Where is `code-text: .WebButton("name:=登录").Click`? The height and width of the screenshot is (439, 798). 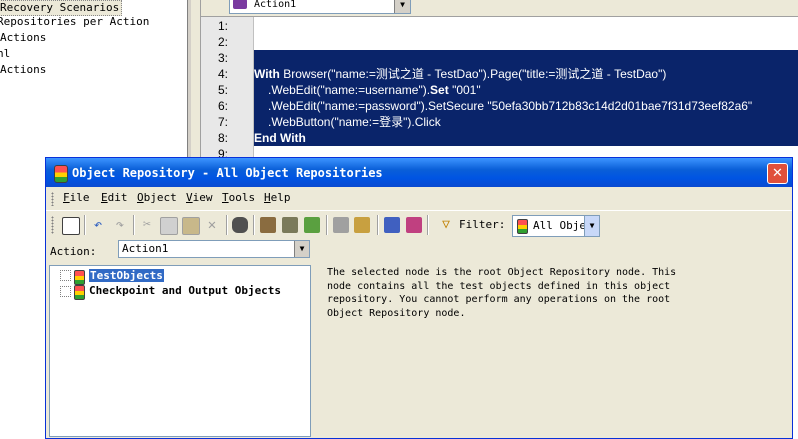
code-text: .WebButton("name:=登录").Click is located at coordinates (354, 122).